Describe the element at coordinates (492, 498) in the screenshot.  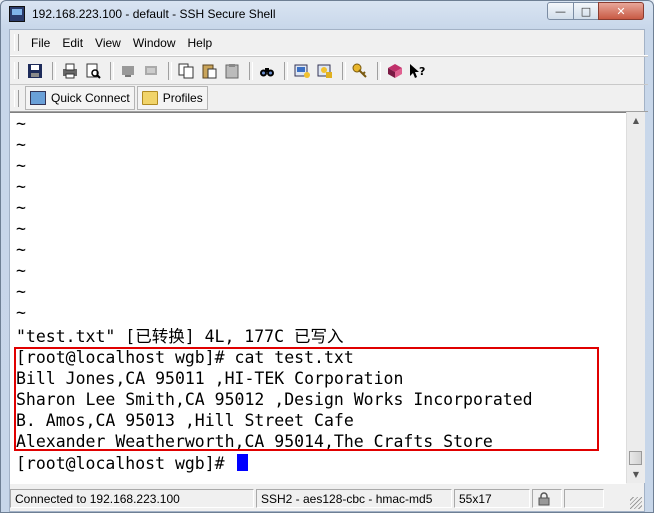
I see `terminal-size: 55x17` at that location.